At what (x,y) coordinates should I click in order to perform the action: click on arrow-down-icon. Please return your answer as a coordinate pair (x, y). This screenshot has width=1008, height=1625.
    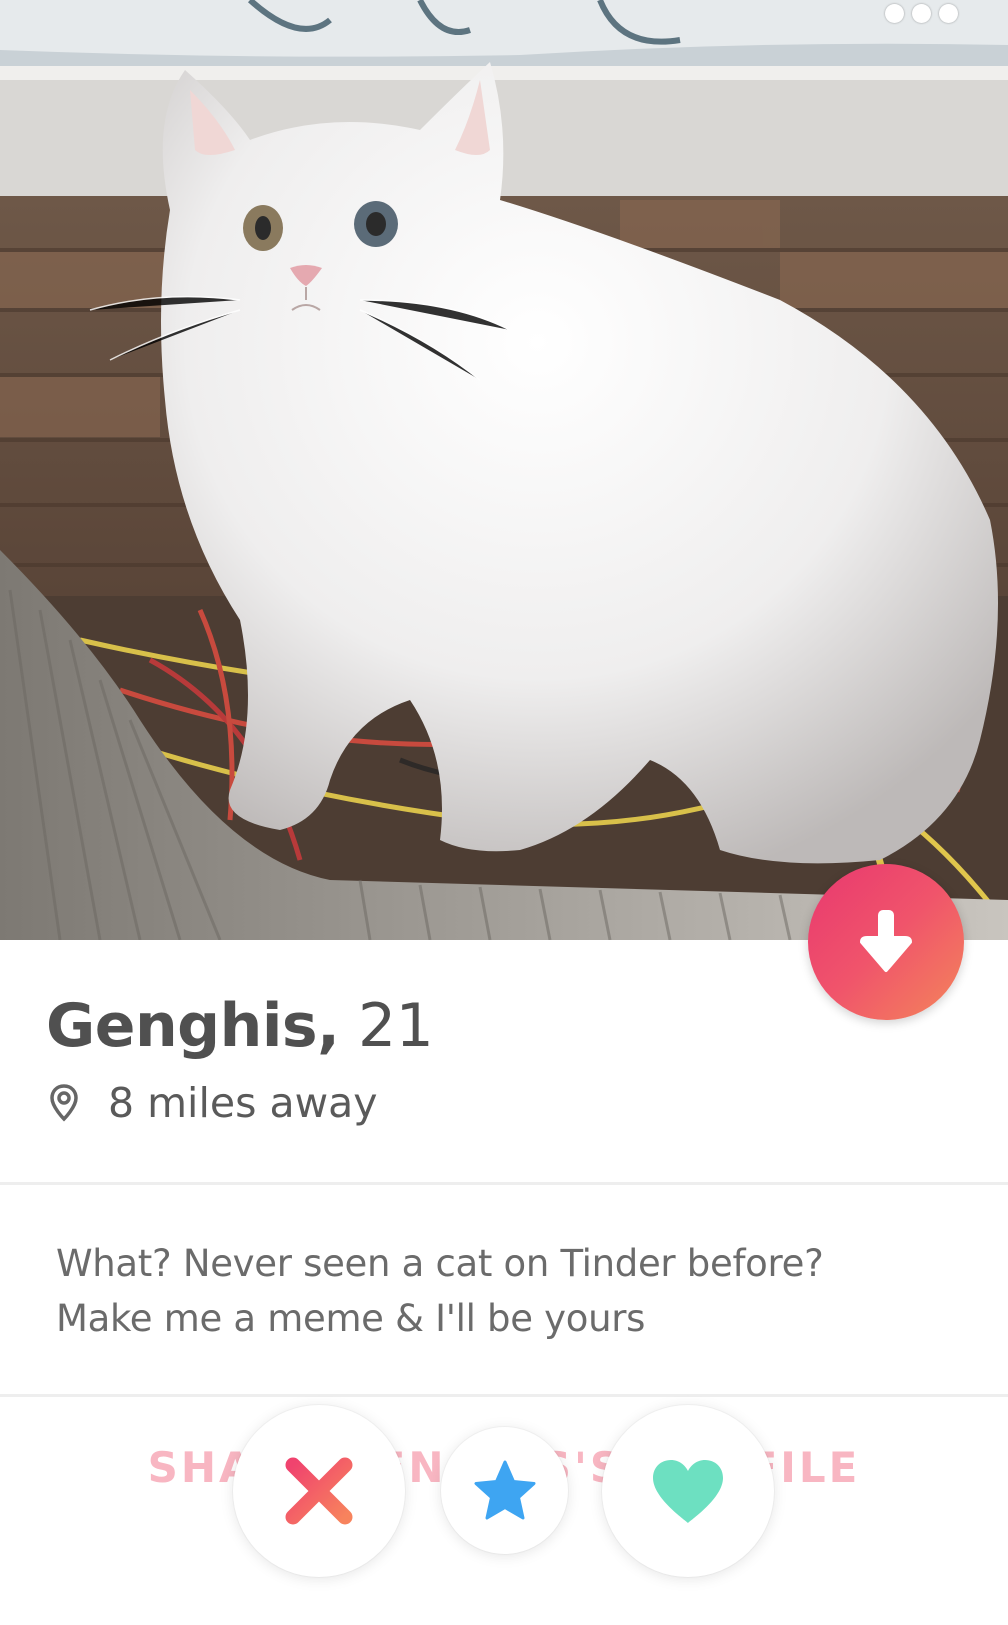
    Looking at the image, I should click on (886, 941).